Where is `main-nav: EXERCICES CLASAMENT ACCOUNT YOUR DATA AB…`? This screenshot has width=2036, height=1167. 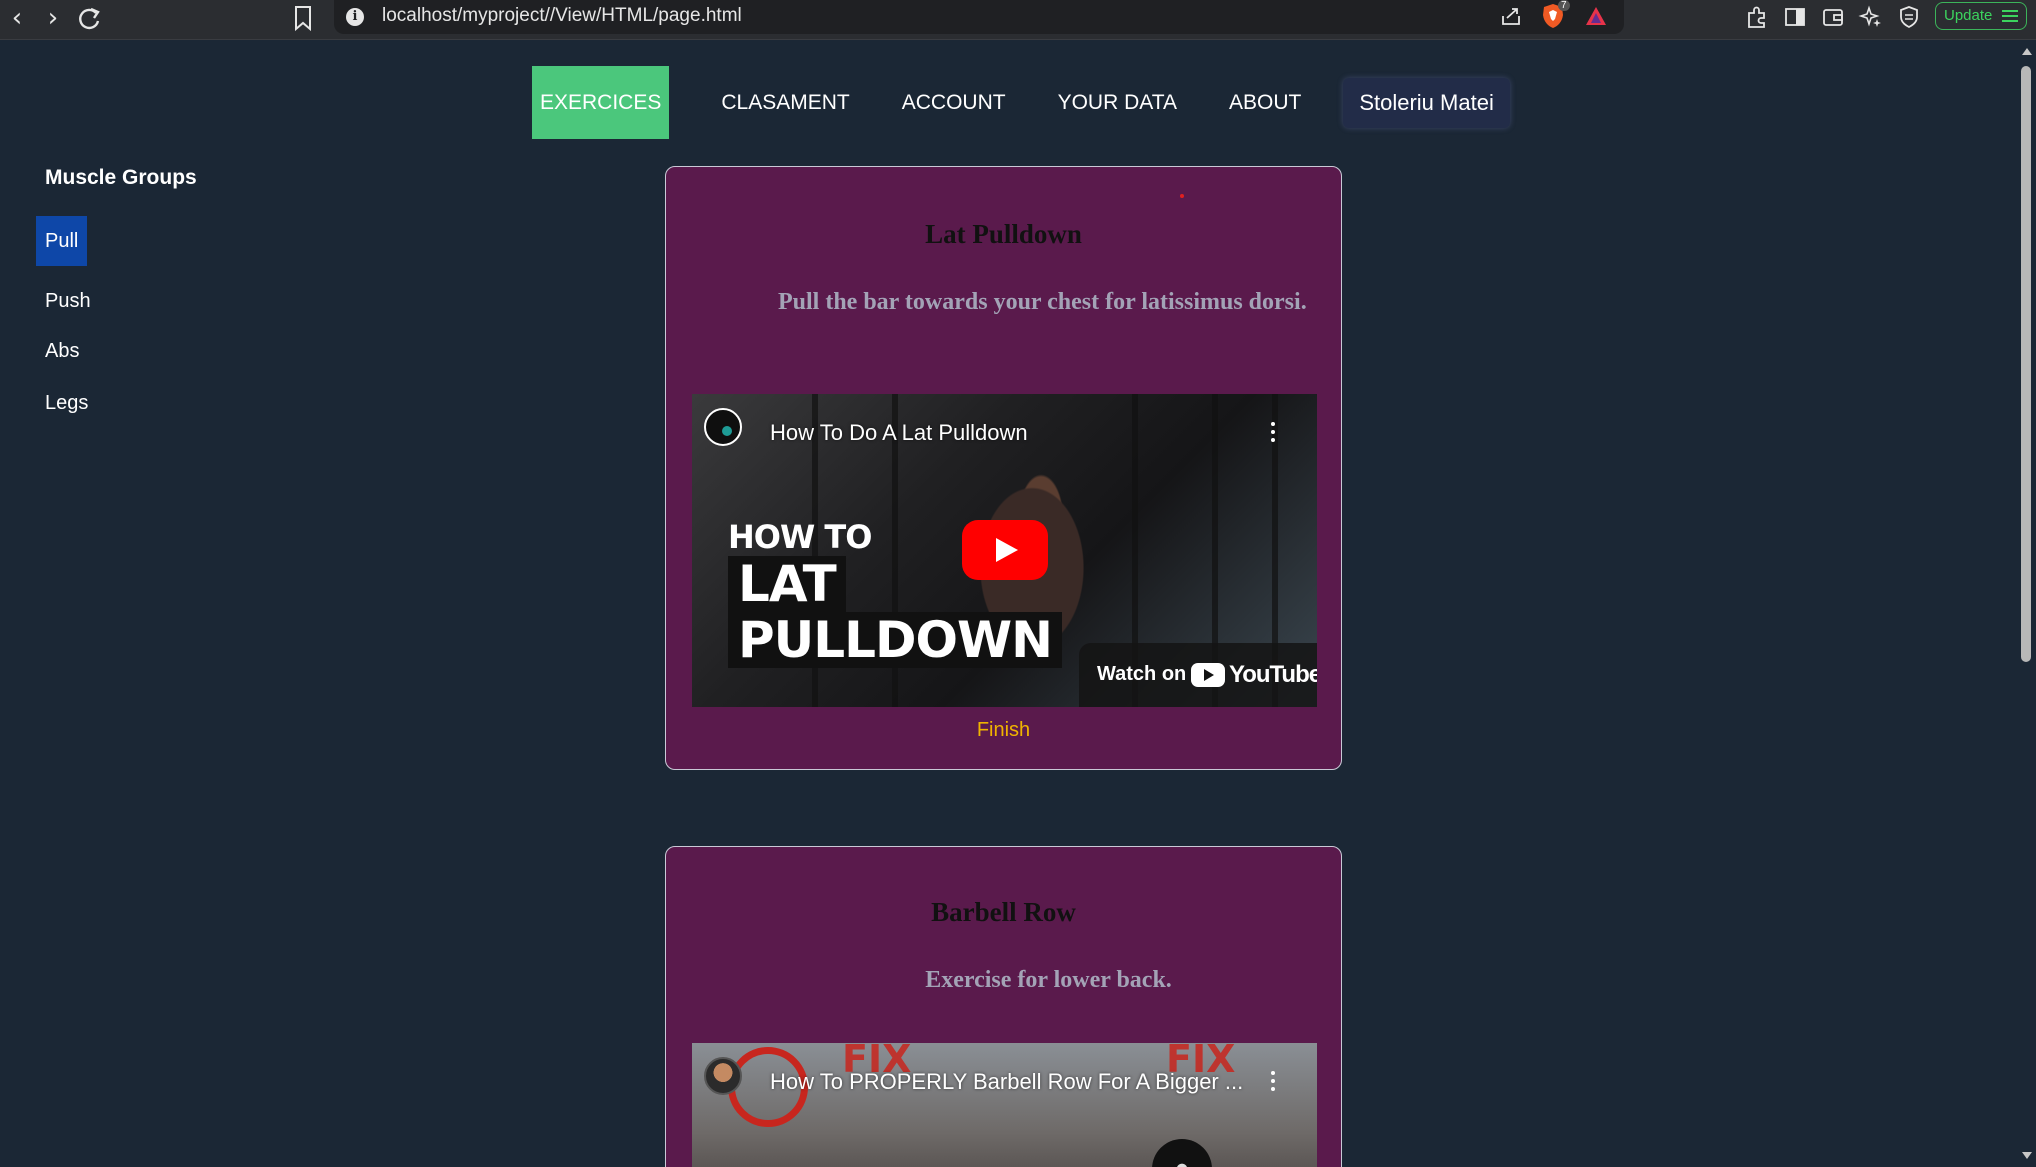 main-nav: EXERCICES CLASAMENT ACCOUNT YOUR DATA AB… is located at coordinates (1021, 102).